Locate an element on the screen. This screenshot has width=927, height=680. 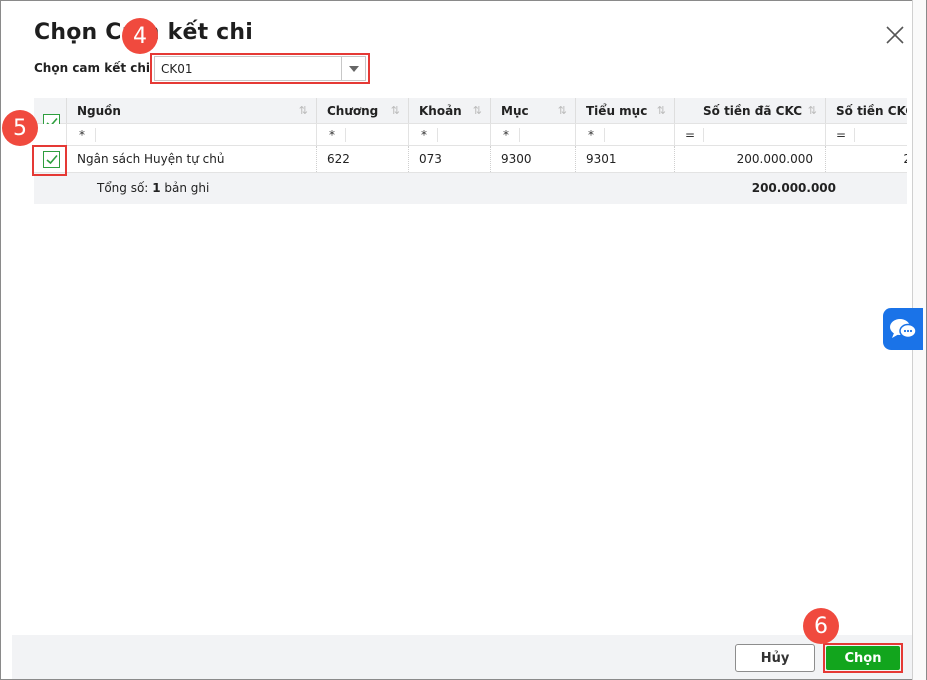
column-header-label: Khoản is located at coordinates (440, 111).